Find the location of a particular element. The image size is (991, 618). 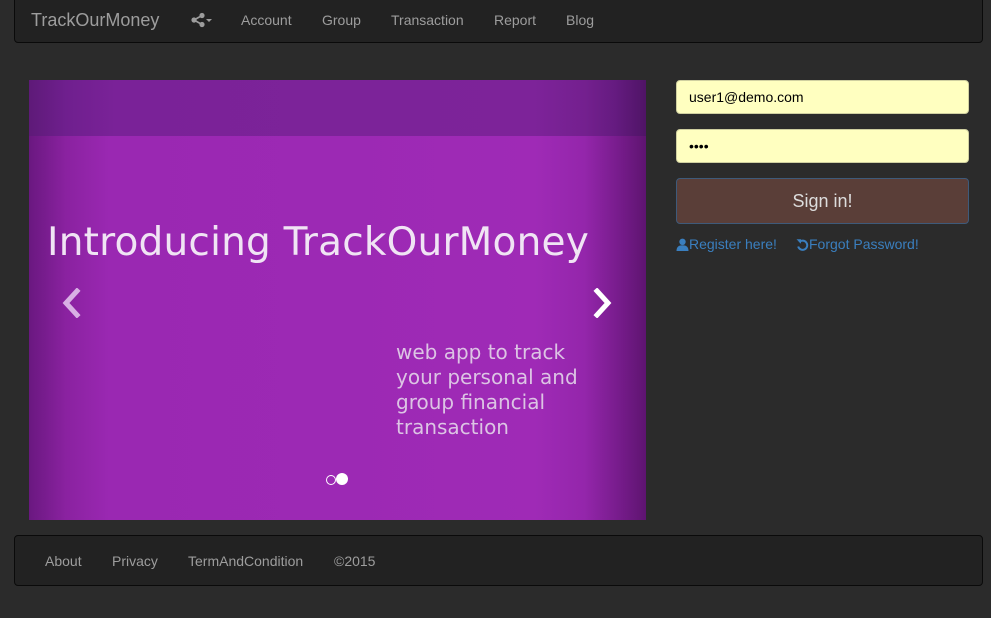

carousel-top-band is located at coordinates (337, 108).